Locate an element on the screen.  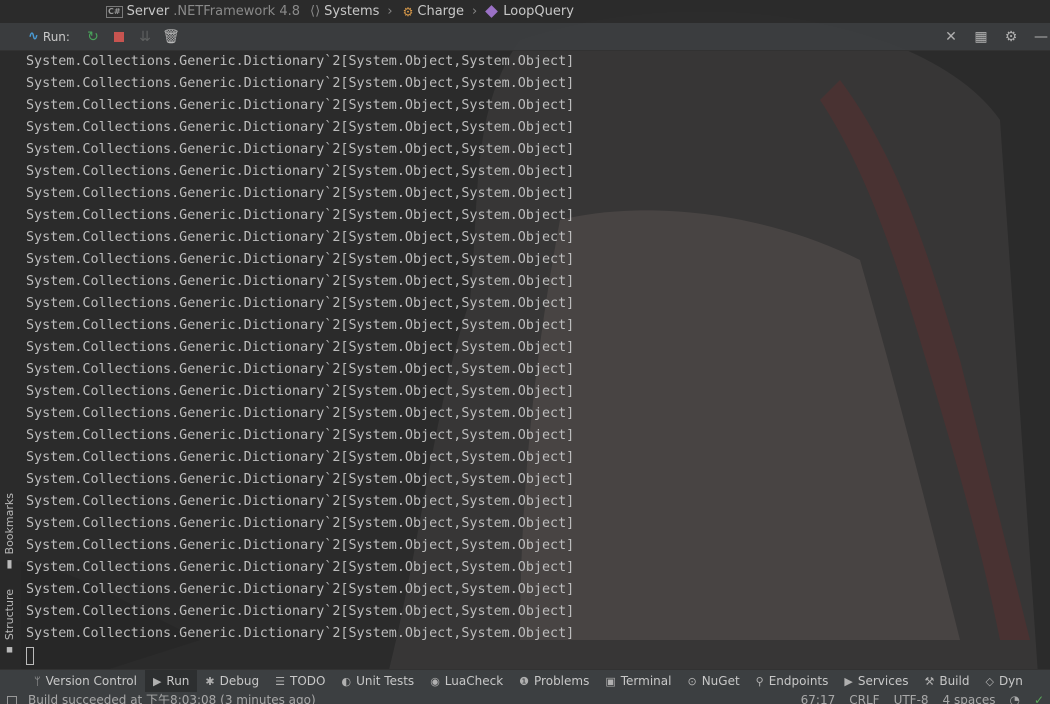
structure-tab: ▪ Structure is located at coordinates (9, 623).